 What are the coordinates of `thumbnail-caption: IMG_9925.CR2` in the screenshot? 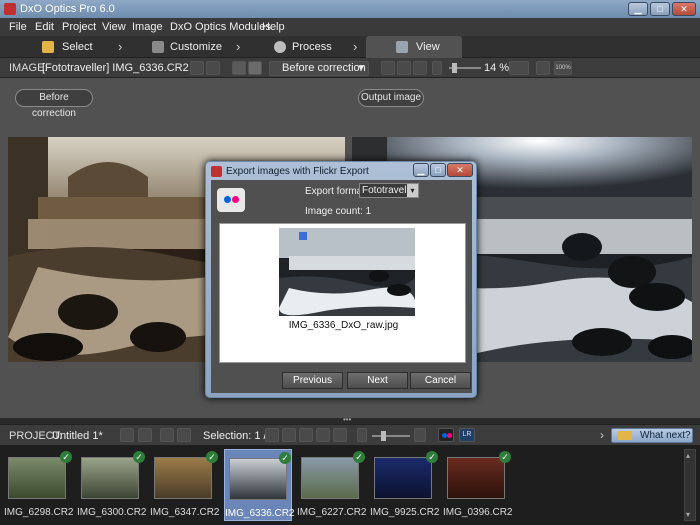 It's located at (405, 512).